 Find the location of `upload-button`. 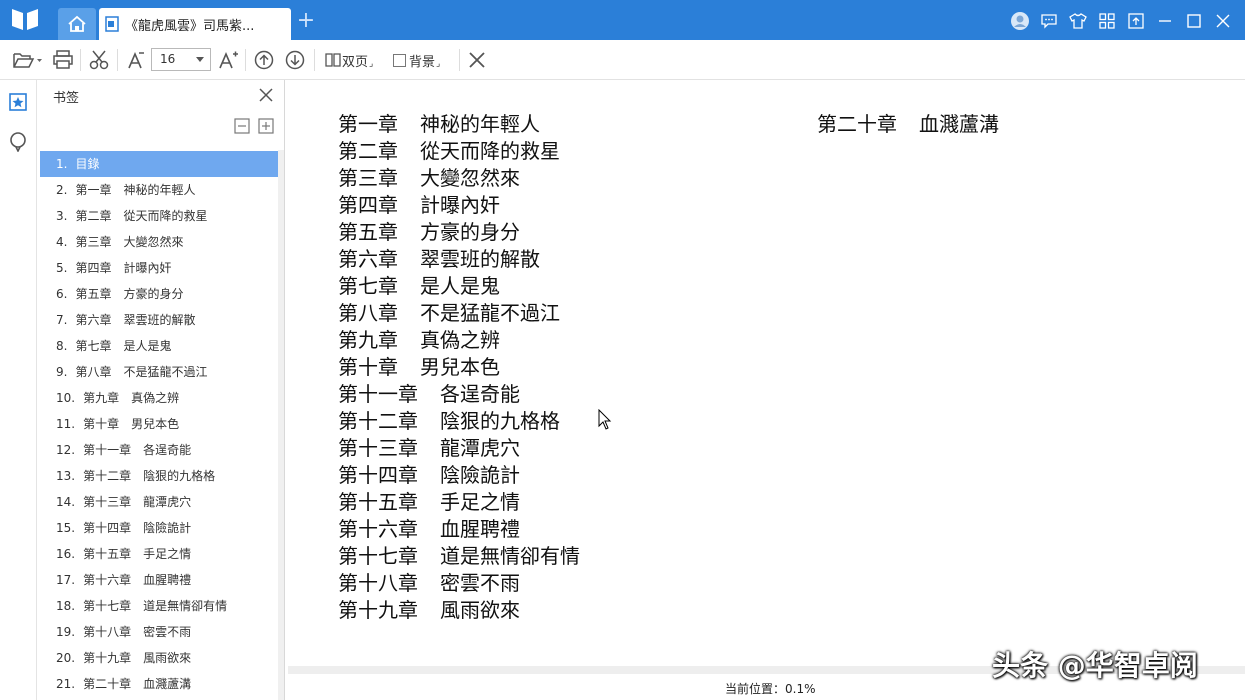

upload-button is located at coordinates (1135, 21).